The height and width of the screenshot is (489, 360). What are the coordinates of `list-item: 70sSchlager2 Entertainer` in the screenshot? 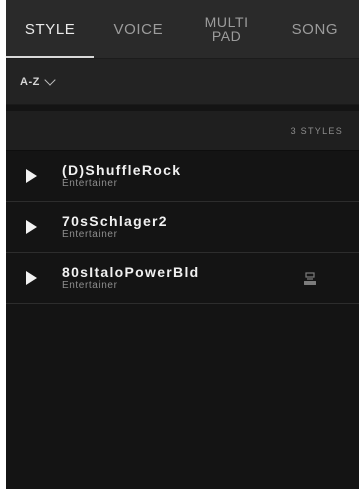 It's located at (182, 227).